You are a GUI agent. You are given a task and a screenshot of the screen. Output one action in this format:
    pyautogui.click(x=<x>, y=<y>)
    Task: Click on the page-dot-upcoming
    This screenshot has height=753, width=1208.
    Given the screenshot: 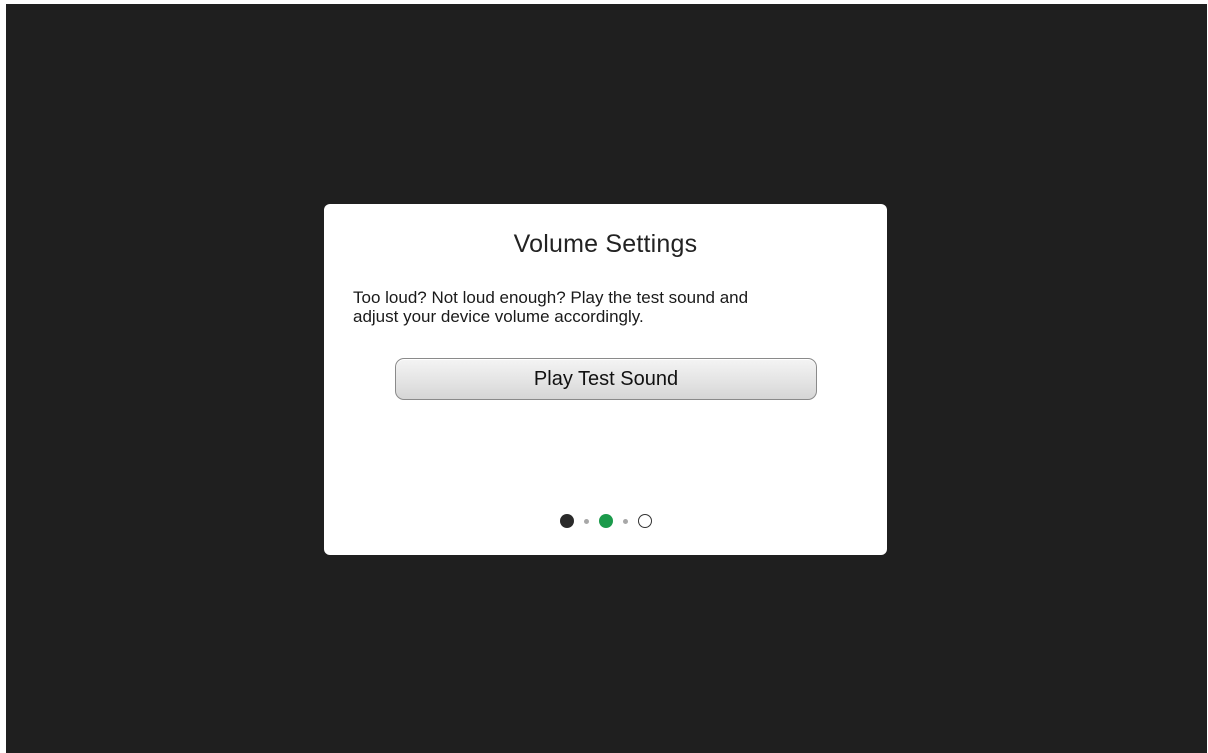 What is the action you would take?
    pyautogui.click(x=644, y=521)
    